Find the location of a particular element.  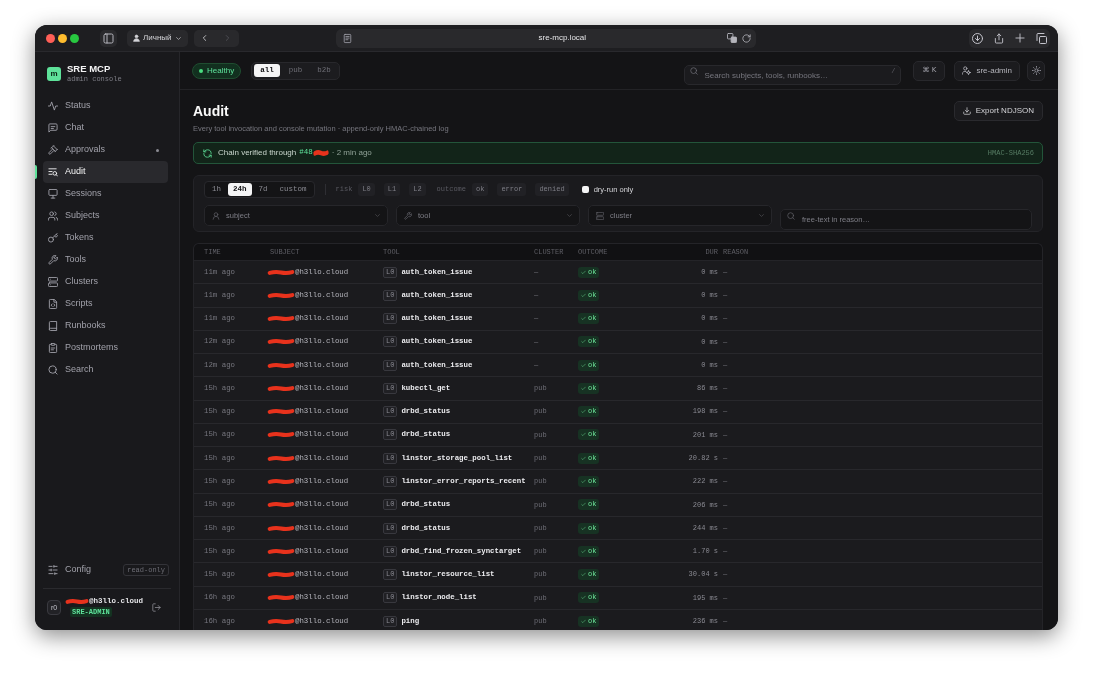

user-gear-icon is located at coordinates (967, 70).